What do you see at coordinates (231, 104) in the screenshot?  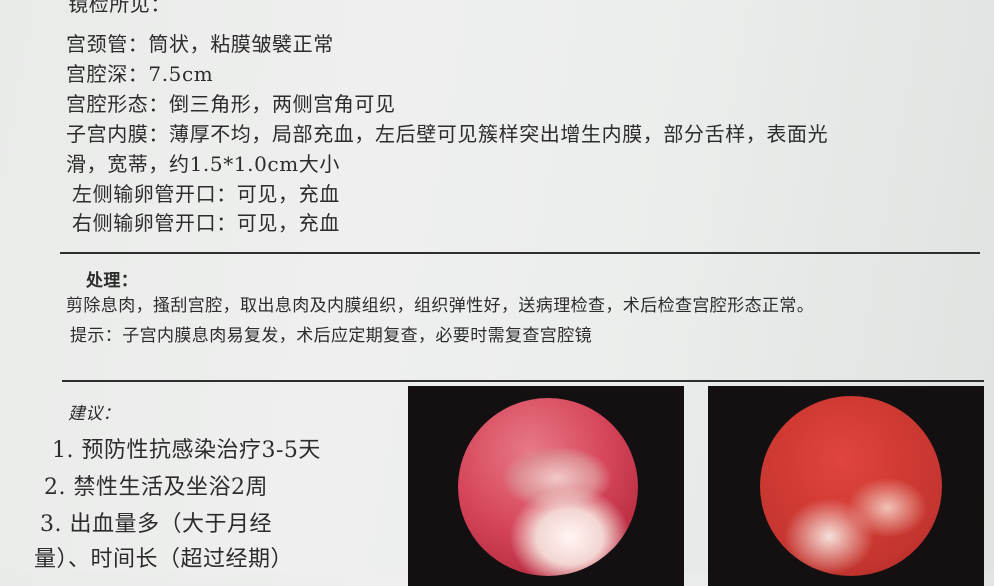 I see `finding-cavity-shape: 宫腔形态：倒三角形，两侧宫角可见` at bounding box center [231, 104].